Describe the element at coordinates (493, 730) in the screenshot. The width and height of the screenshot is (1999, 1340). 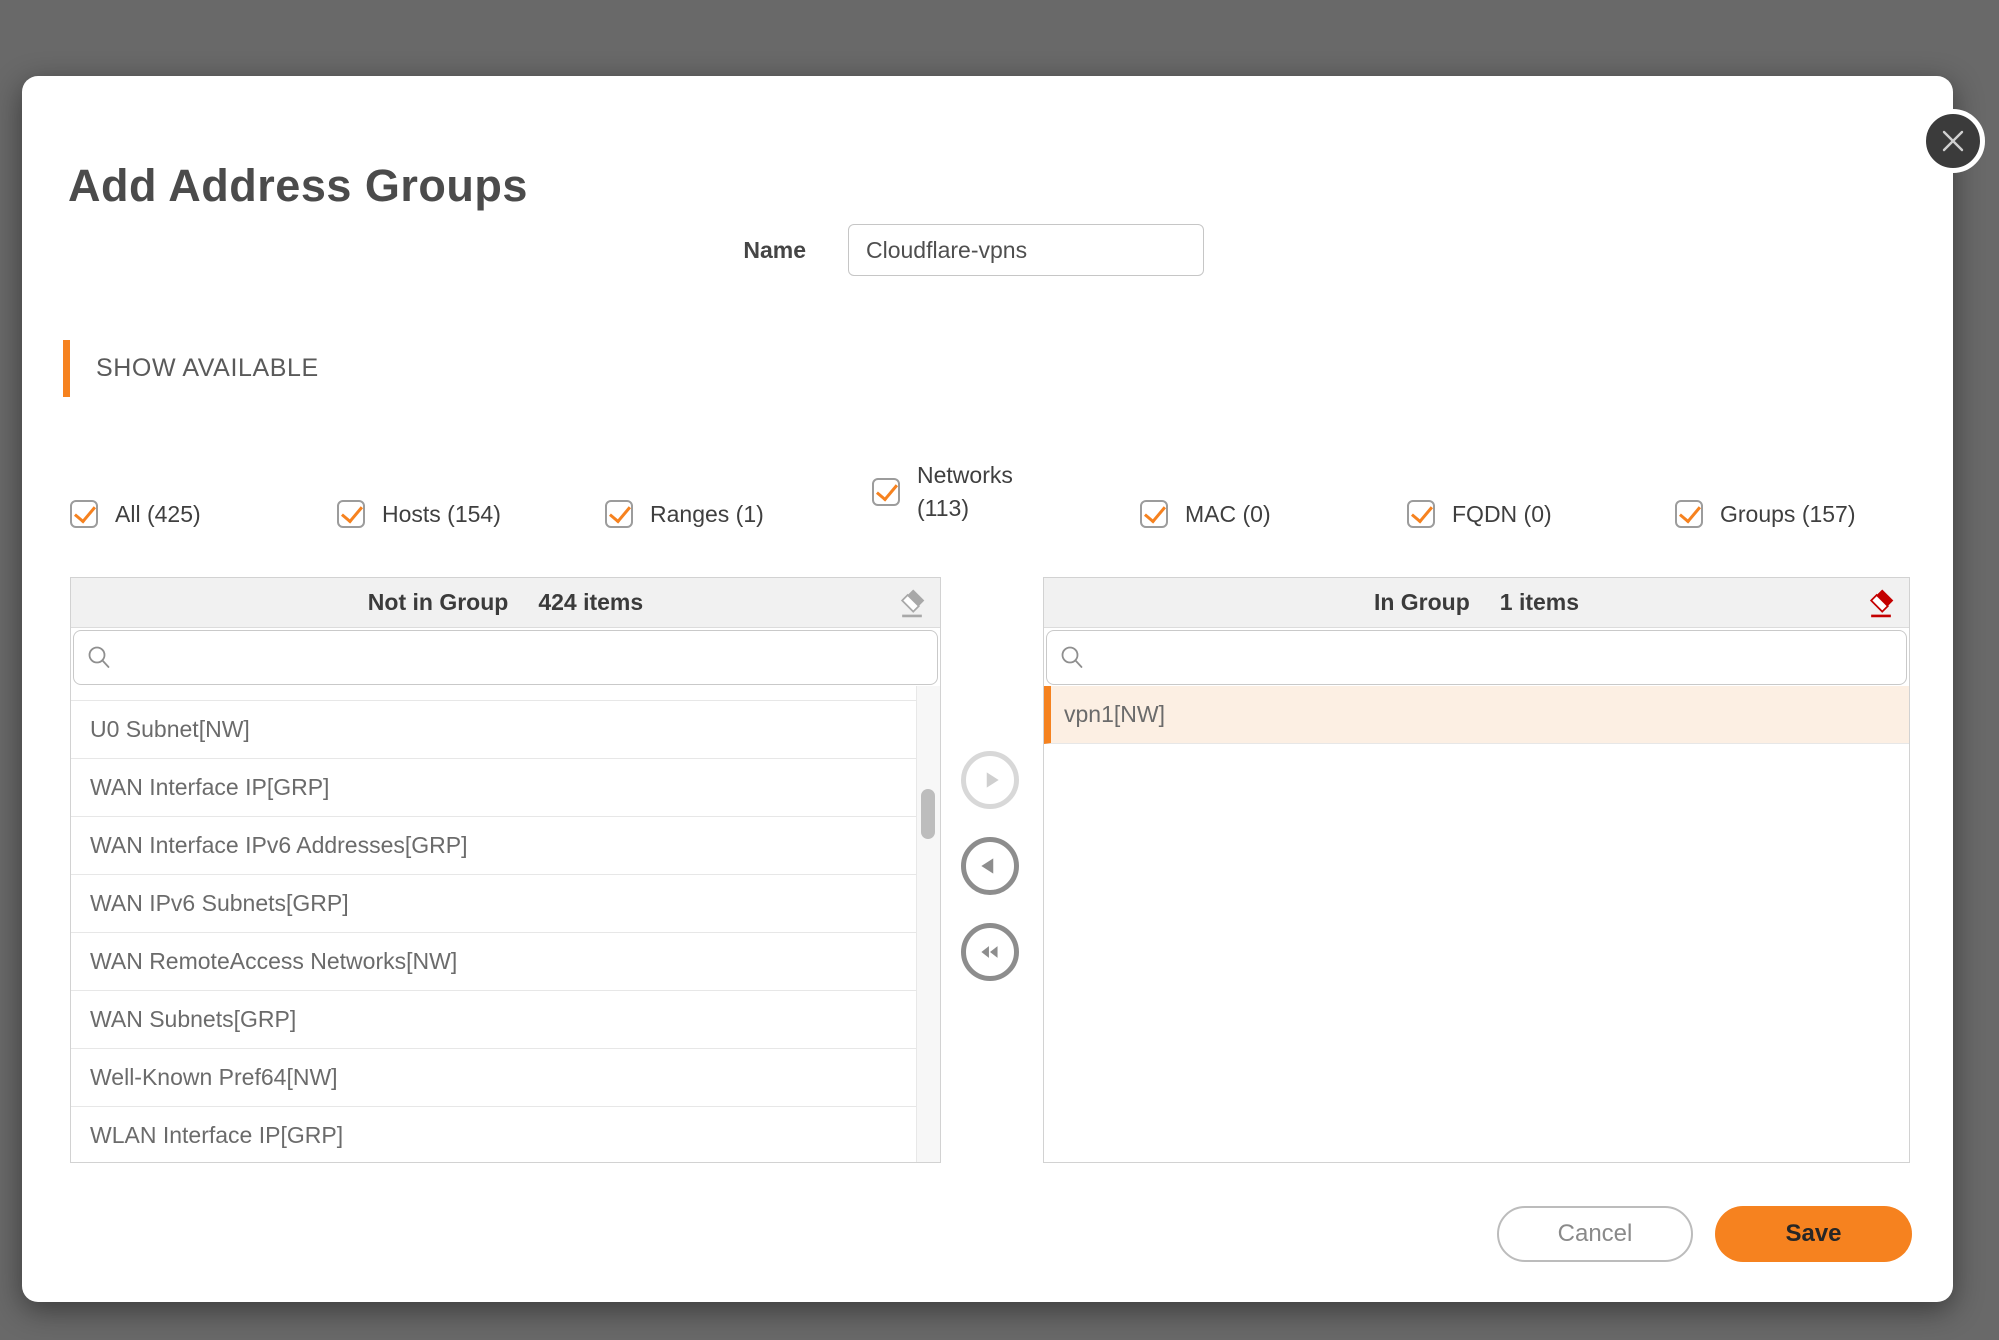
I see `list-item: U0 Subnet[NW]` at that location.